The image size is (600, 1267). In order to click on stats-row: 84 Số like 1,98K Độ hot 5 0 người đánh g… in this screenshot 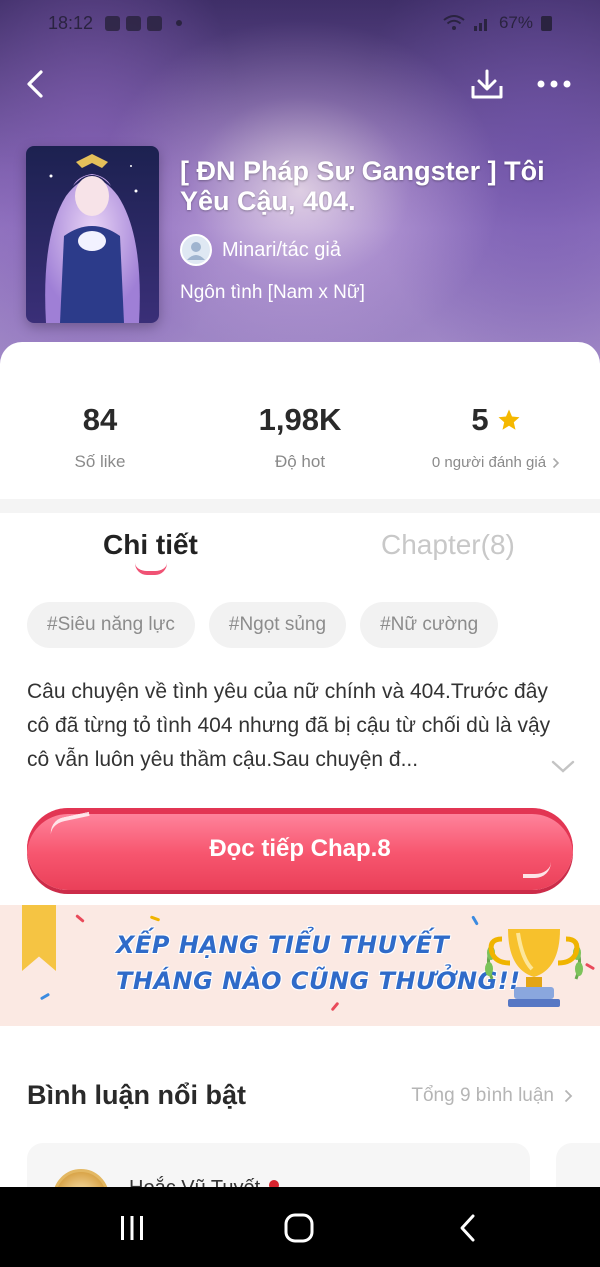, I will do `click(300, 420)`.